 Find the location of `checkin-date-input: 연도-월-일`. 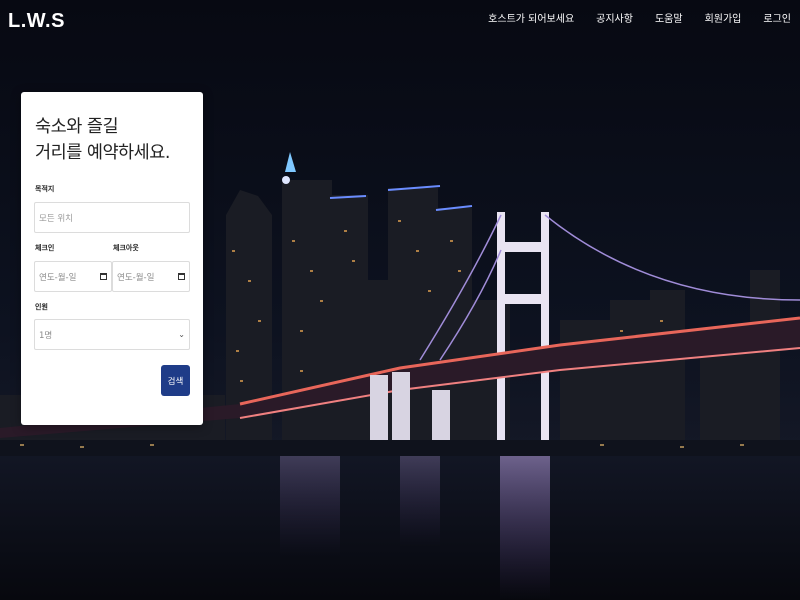

checkin-date-input: 연도-월-일 is located at coordinates (73, 276).